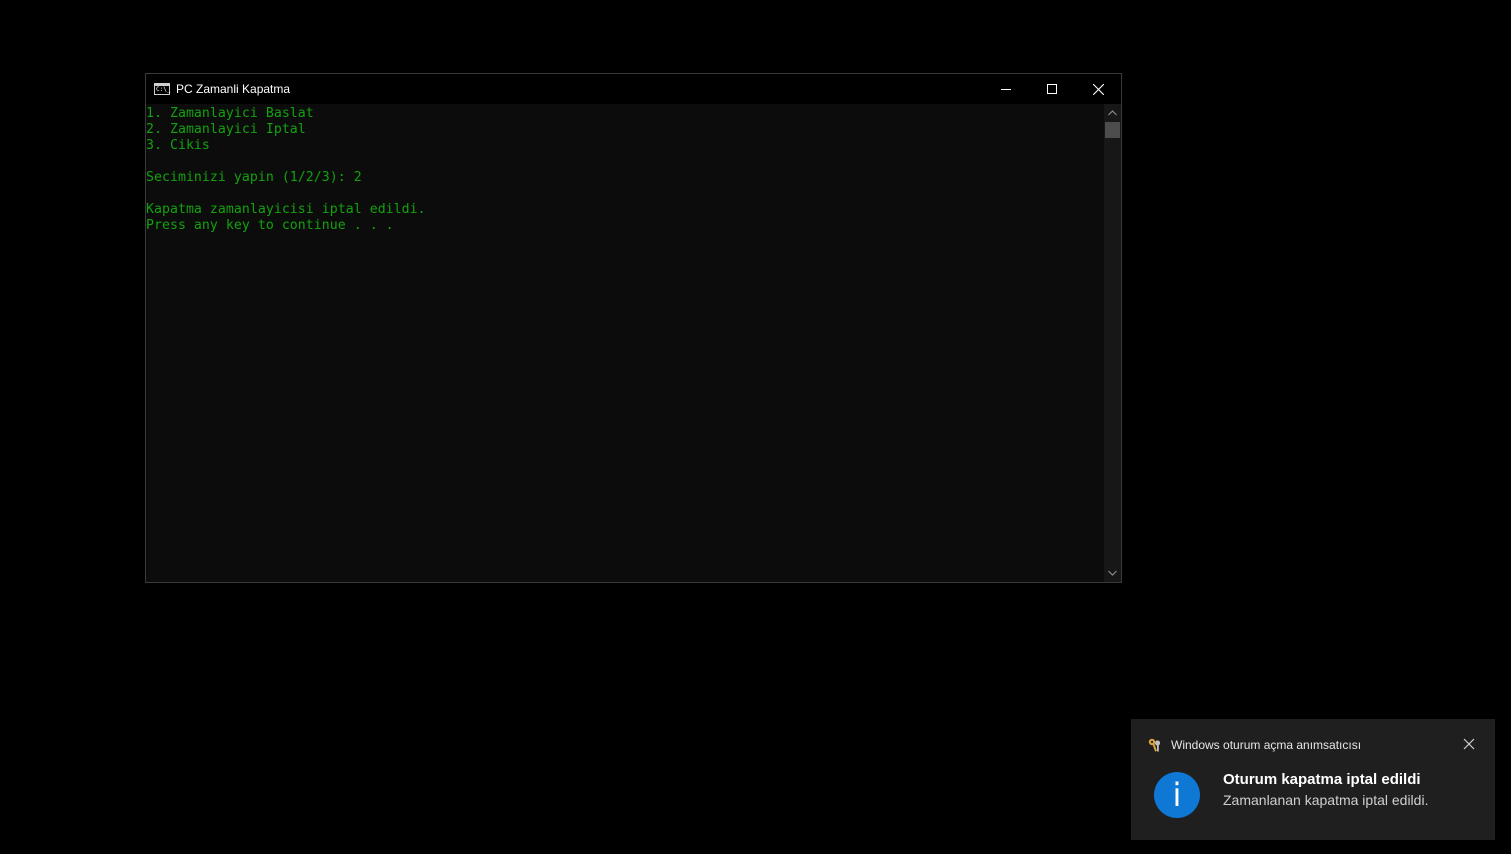 This screenshot has width=1511, height=854. What do you see at coordinates (226, 129) in the screenshot?
I see `console-line: 2. Zamanlayici Iptal` at bounding box center [226, 129].